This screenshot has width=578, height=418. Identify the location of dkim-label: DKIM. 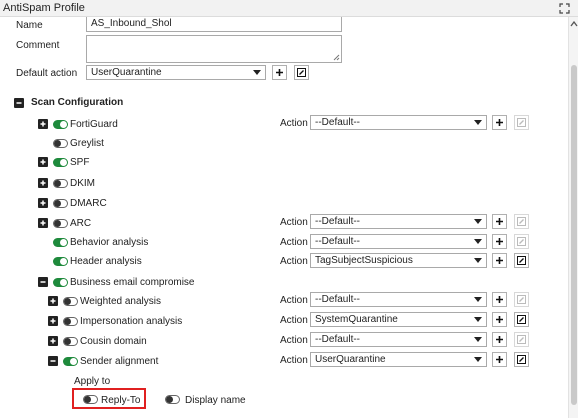
(82, 183).